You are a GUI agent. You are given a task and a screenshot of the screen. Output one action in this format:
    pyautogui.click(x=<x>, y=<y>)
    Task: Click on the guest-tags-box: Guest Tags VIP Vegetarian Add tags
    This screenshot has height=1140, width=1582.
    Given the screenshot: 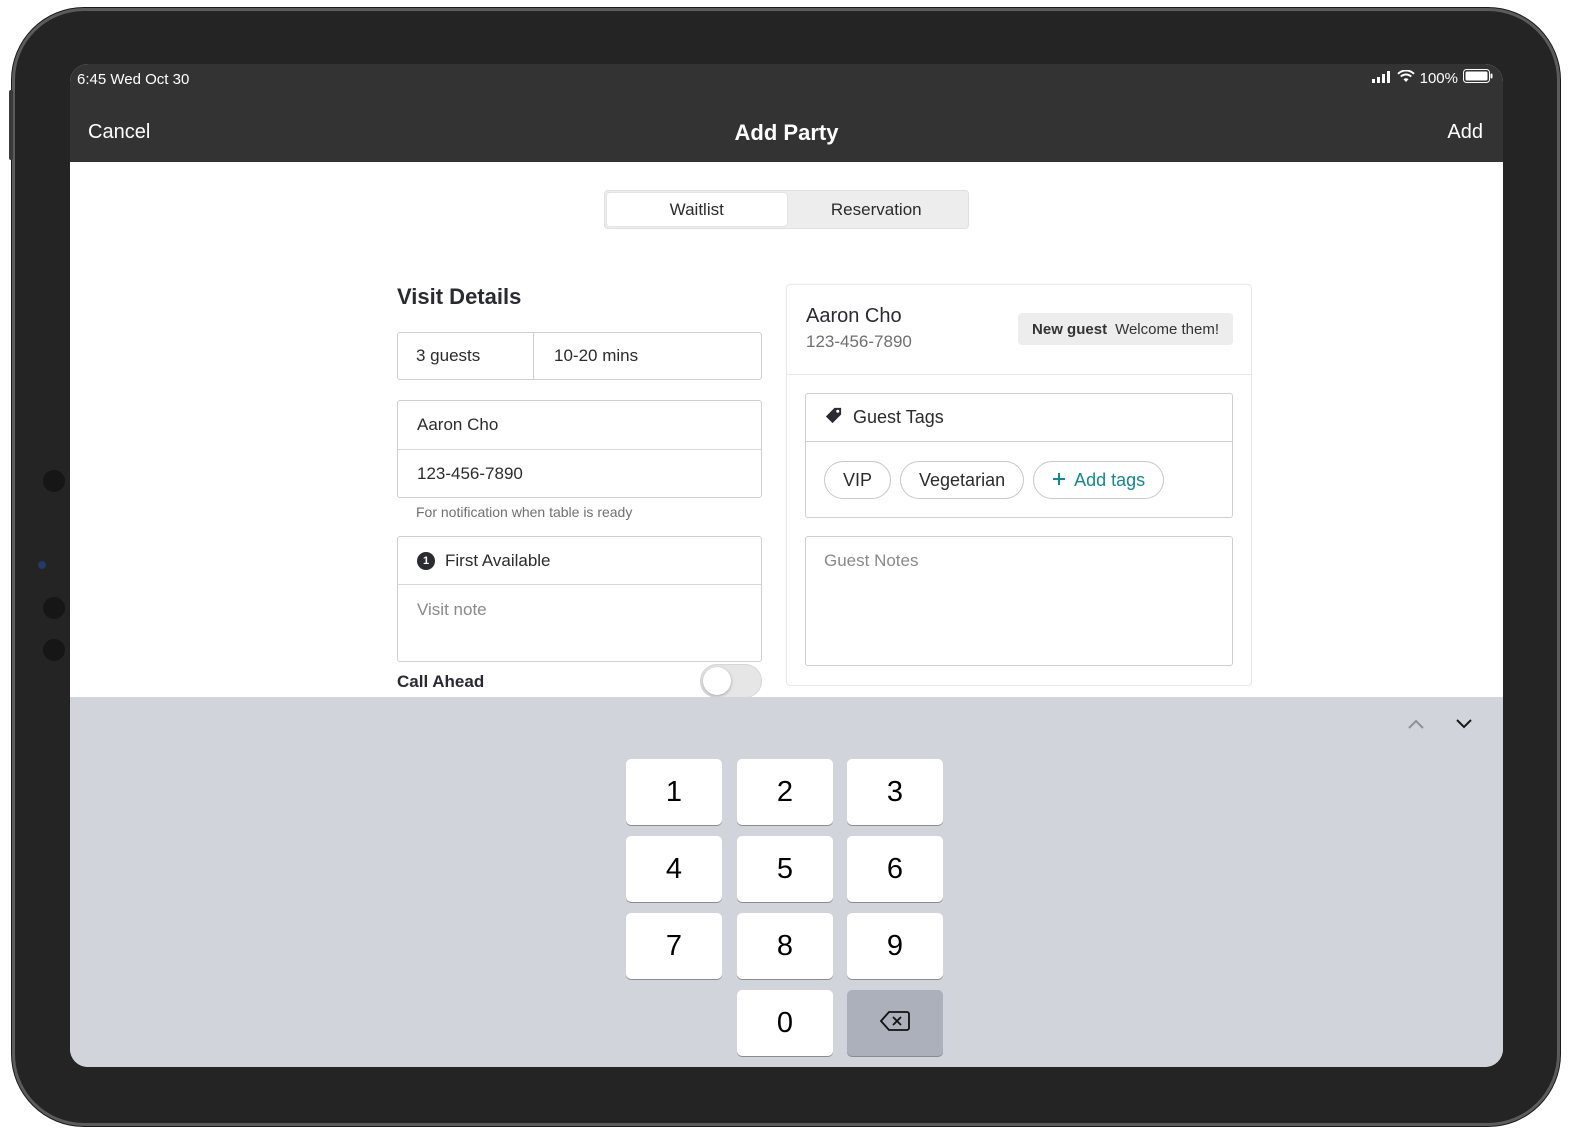 What is the action you would take?
    pyautogui.click(x=1019, y=455)
    